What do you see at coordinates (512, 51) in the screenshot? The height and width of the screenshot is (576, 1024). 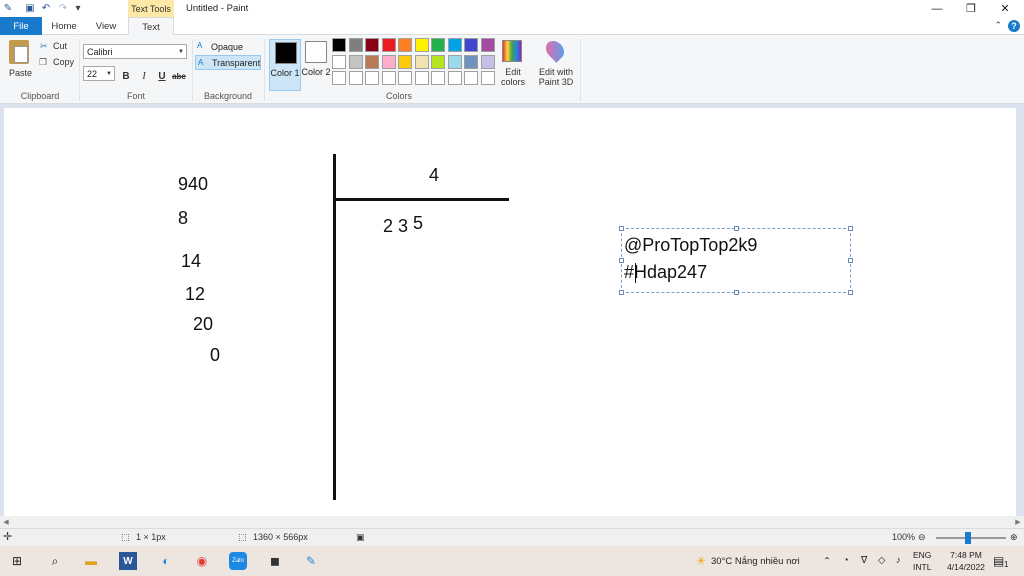 I see `edit-colors-icon` at bounding box center [512, 51].